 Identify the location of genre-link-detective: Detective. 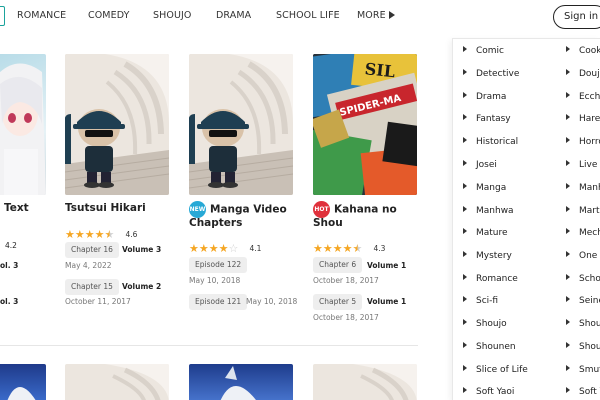
(491, 74).